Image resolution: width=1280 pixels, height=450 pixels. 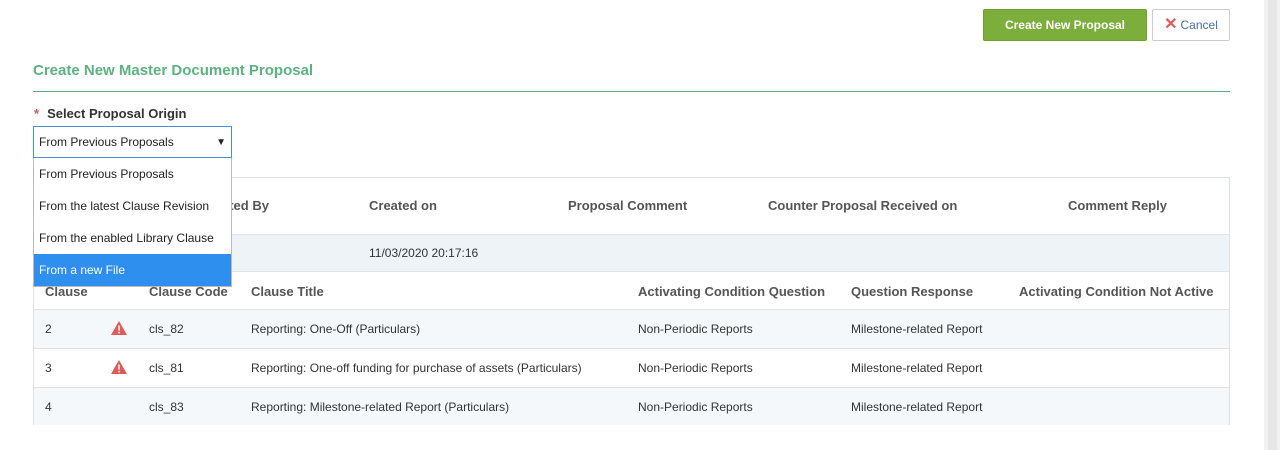 What do you see at coordinates (863, 205) in the screenshot?
I see `col-counter-proposal: Counter Proposal Received on` at bounding box center [863, 205].